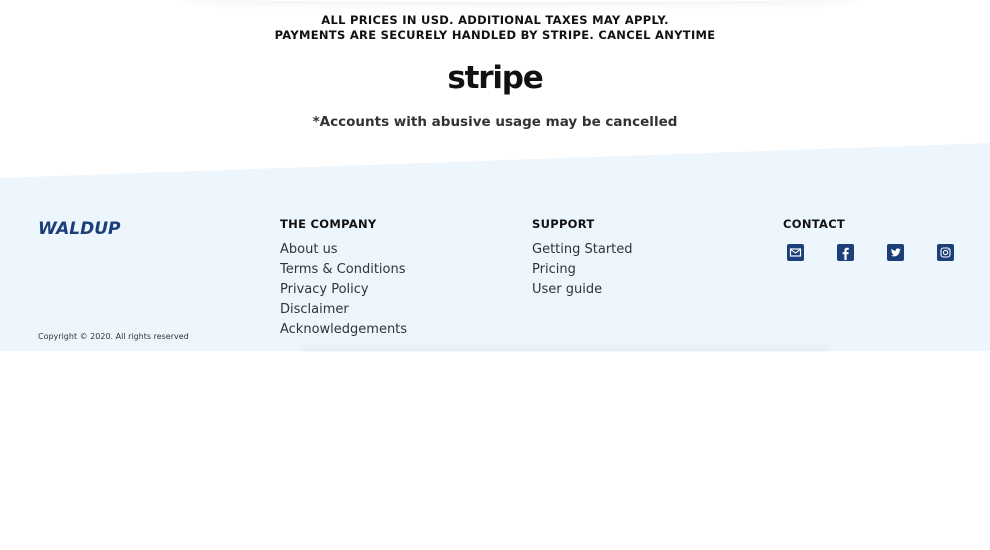  What do you see at coordinates (113, 336) in the screenshot?
I see `copyright-text: Copyright © 2020. All rights reserved` at bounding box center [113, 336].